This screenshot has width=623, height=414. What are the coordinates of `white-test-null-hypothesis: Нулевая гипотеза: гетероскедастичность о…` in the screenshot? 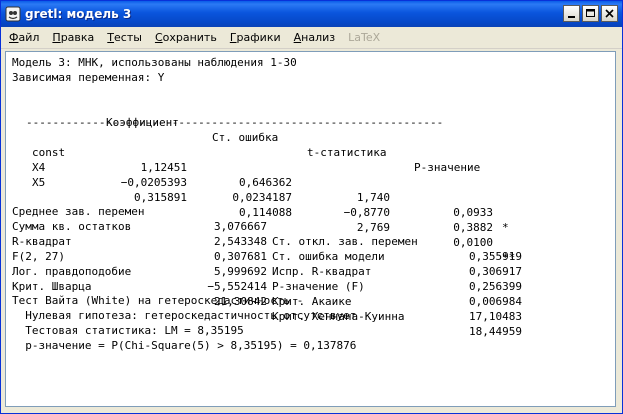 It's located at (184, 315).